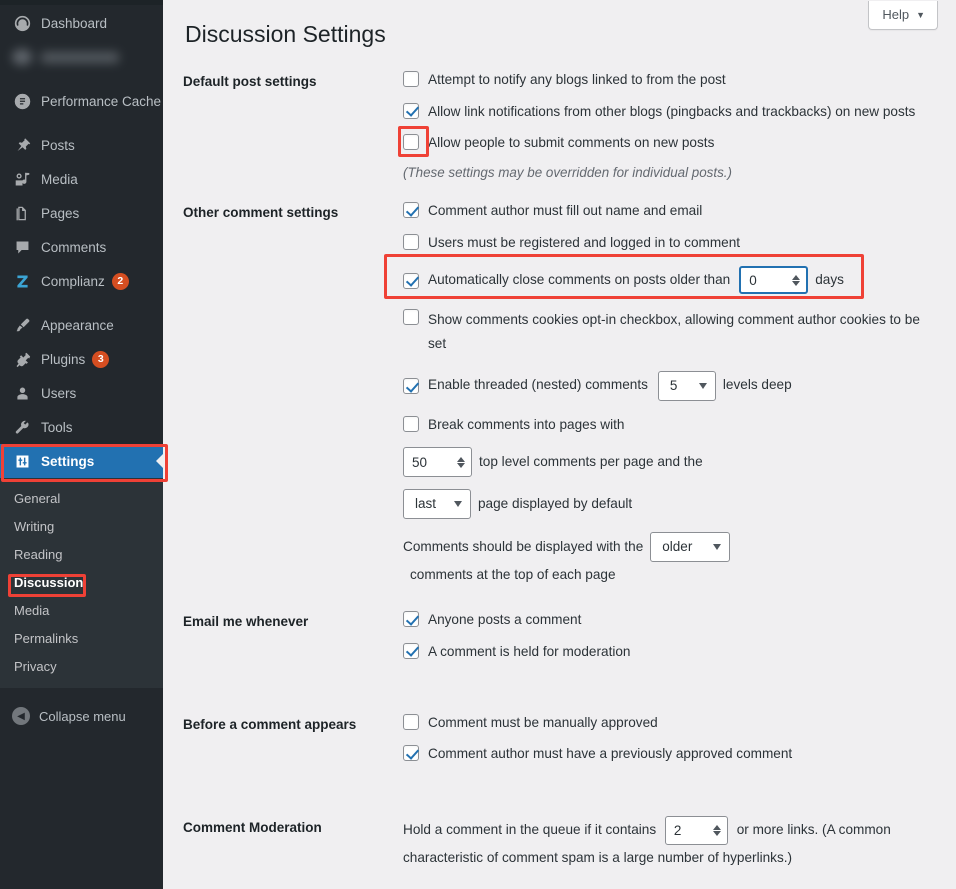 This screenshot has width=956, height=889. What do you see at coordinates (670, 504) in the screenshot?
I see `row-page-displayed-default: last page displayed by default` at bounding box center [670, 504].